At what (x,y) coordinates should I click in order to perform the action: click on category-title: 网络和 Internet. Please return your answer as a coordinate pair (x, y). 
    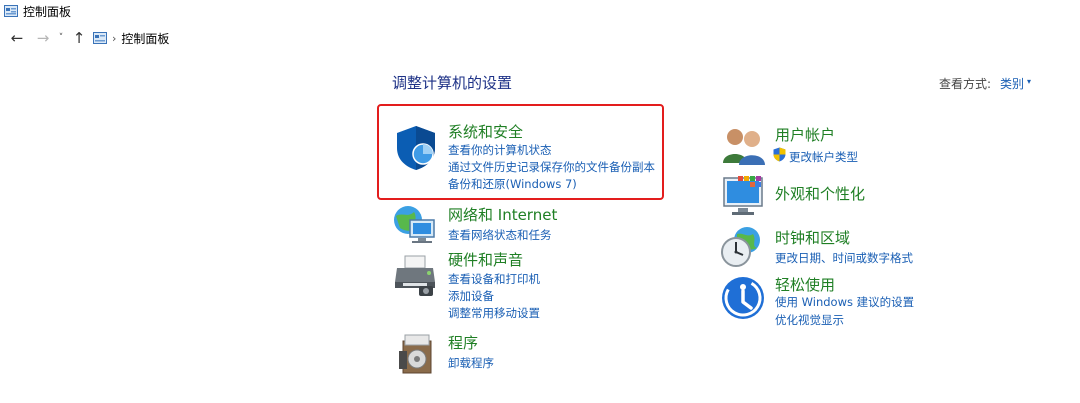
    Looking at the image, I should click on (502, 214).